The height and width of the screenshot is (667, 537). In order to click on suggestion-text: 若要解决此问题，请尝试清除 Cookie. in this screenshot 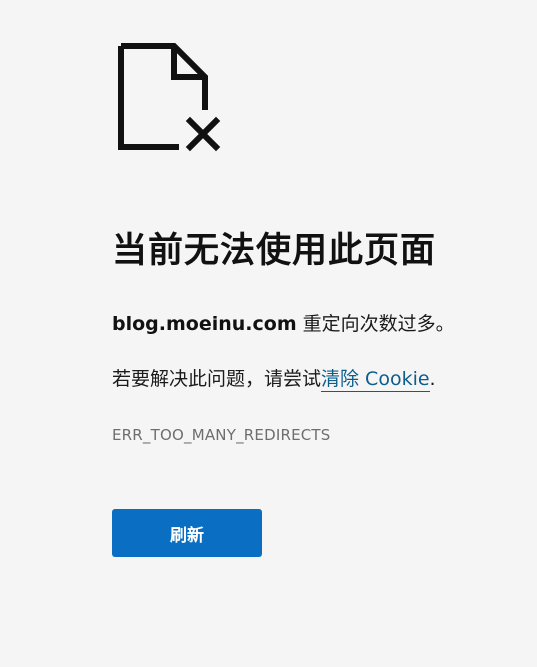, I will do `click(274, 378)`.